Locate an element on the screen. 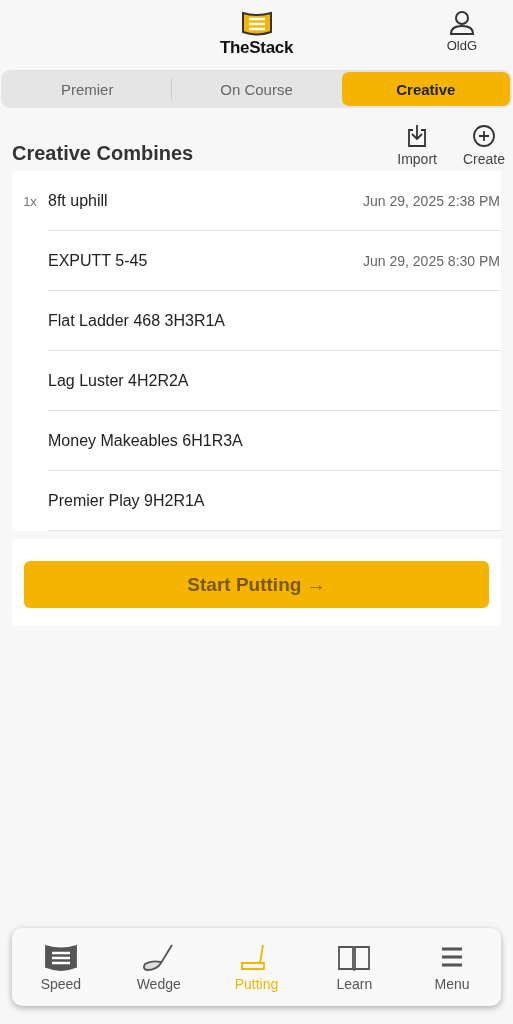 This screenshot has height=1024, width=513. combine-date: Jun 29, 2025 2:38 PM is located at coordinates (431, 200).